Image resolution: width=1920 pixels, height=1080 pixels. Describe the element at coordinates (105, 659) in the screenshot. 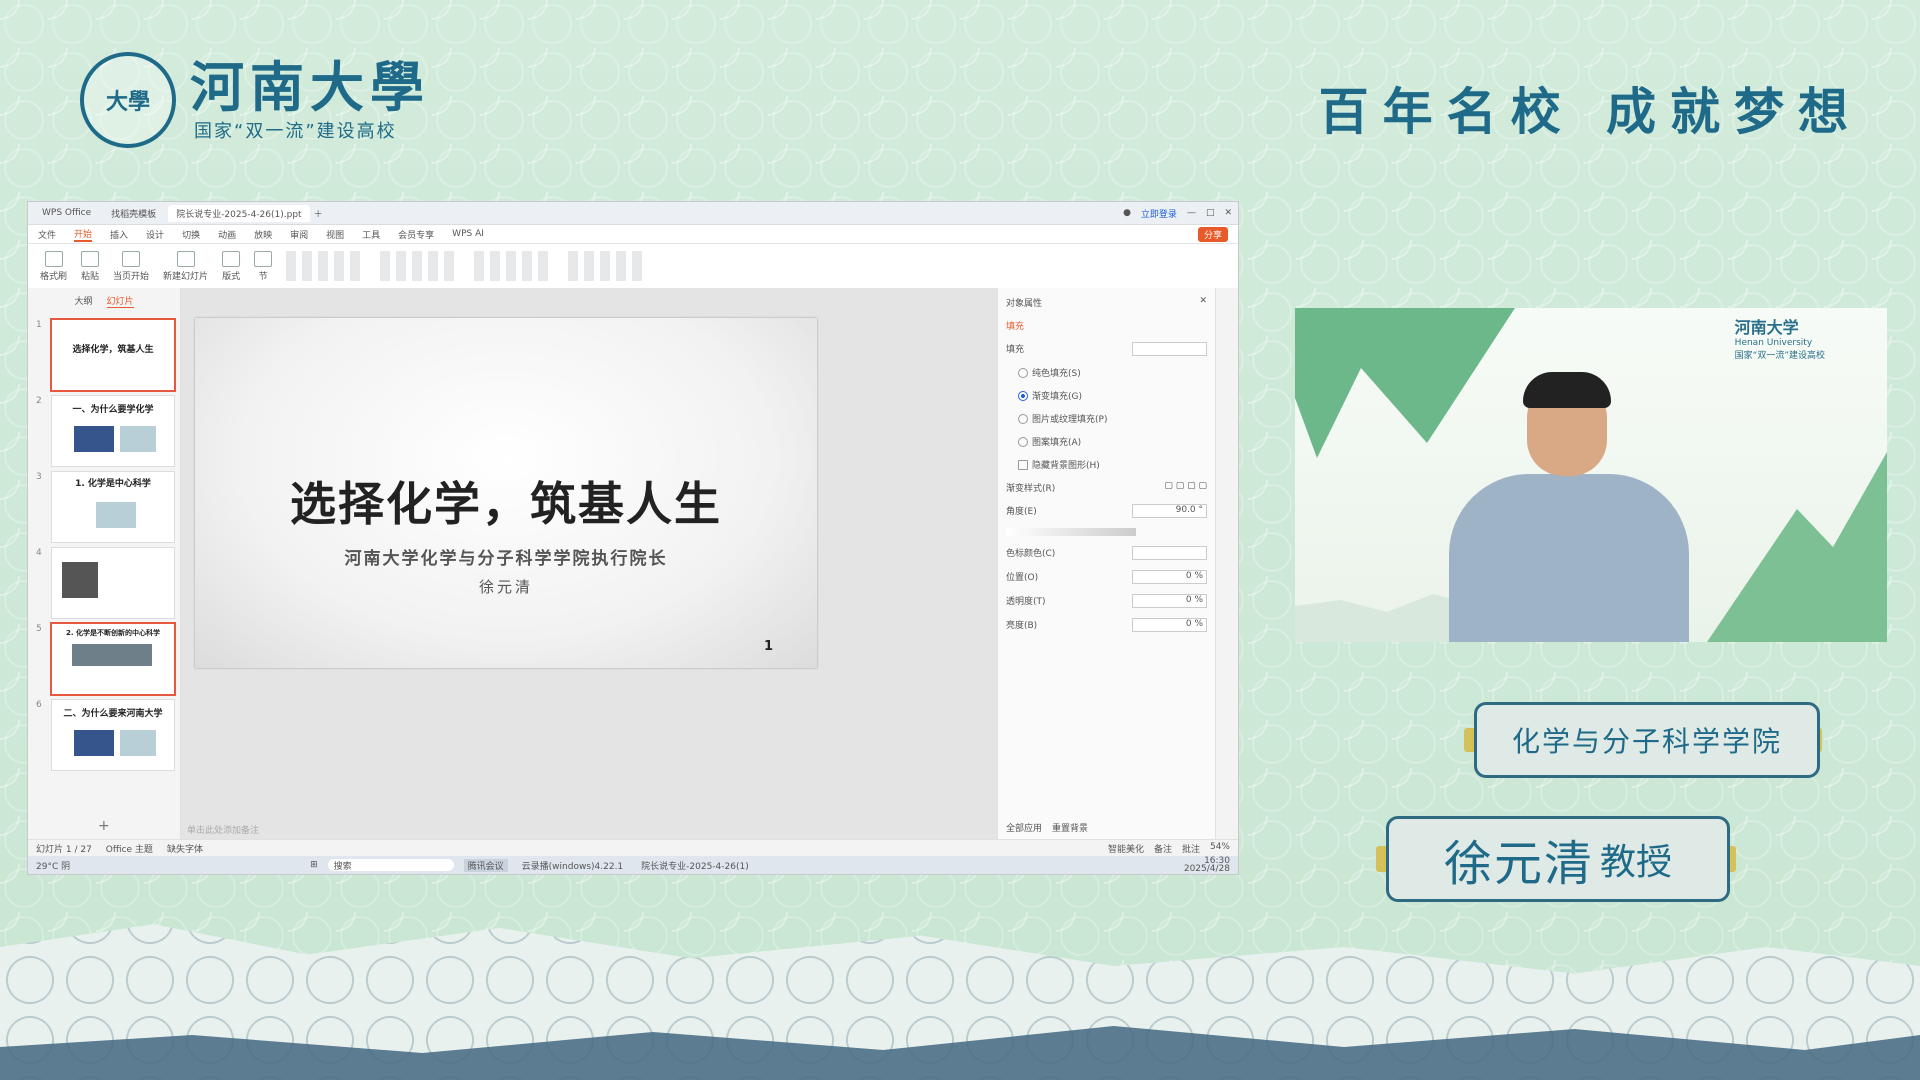

I see `slide-thumbnail: 5 2. 化学是不断创新的中心科学` at that location.